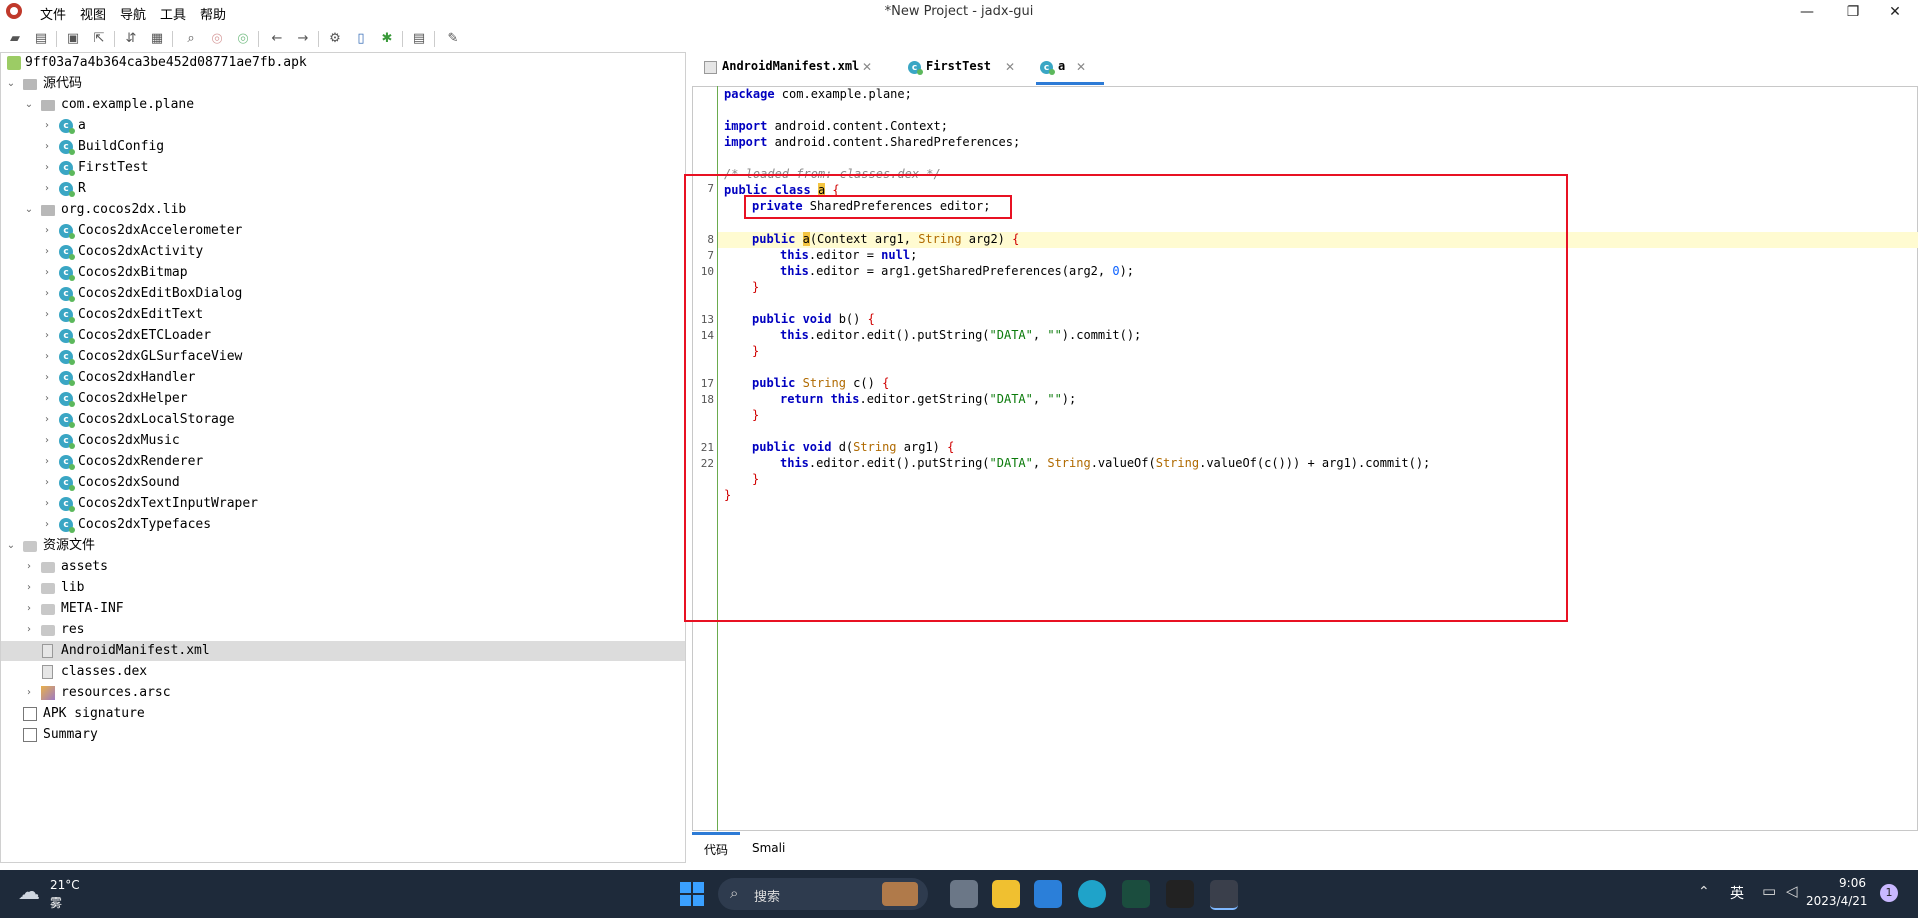 This screenshot has width=1918, height=918. Describe the element at coordinates (1836, 883) in the screenshot. I see `clock-time: 9:06` at that location.